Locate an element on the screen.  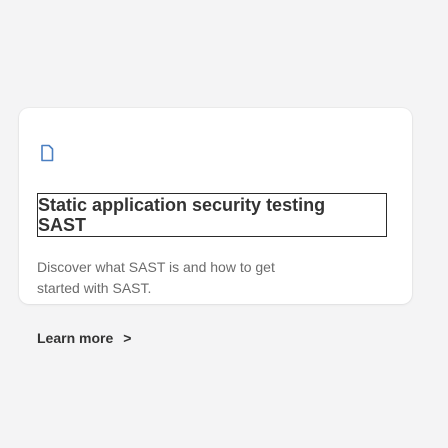
chevron-right-icon: > is located at coordinates (127, 338).